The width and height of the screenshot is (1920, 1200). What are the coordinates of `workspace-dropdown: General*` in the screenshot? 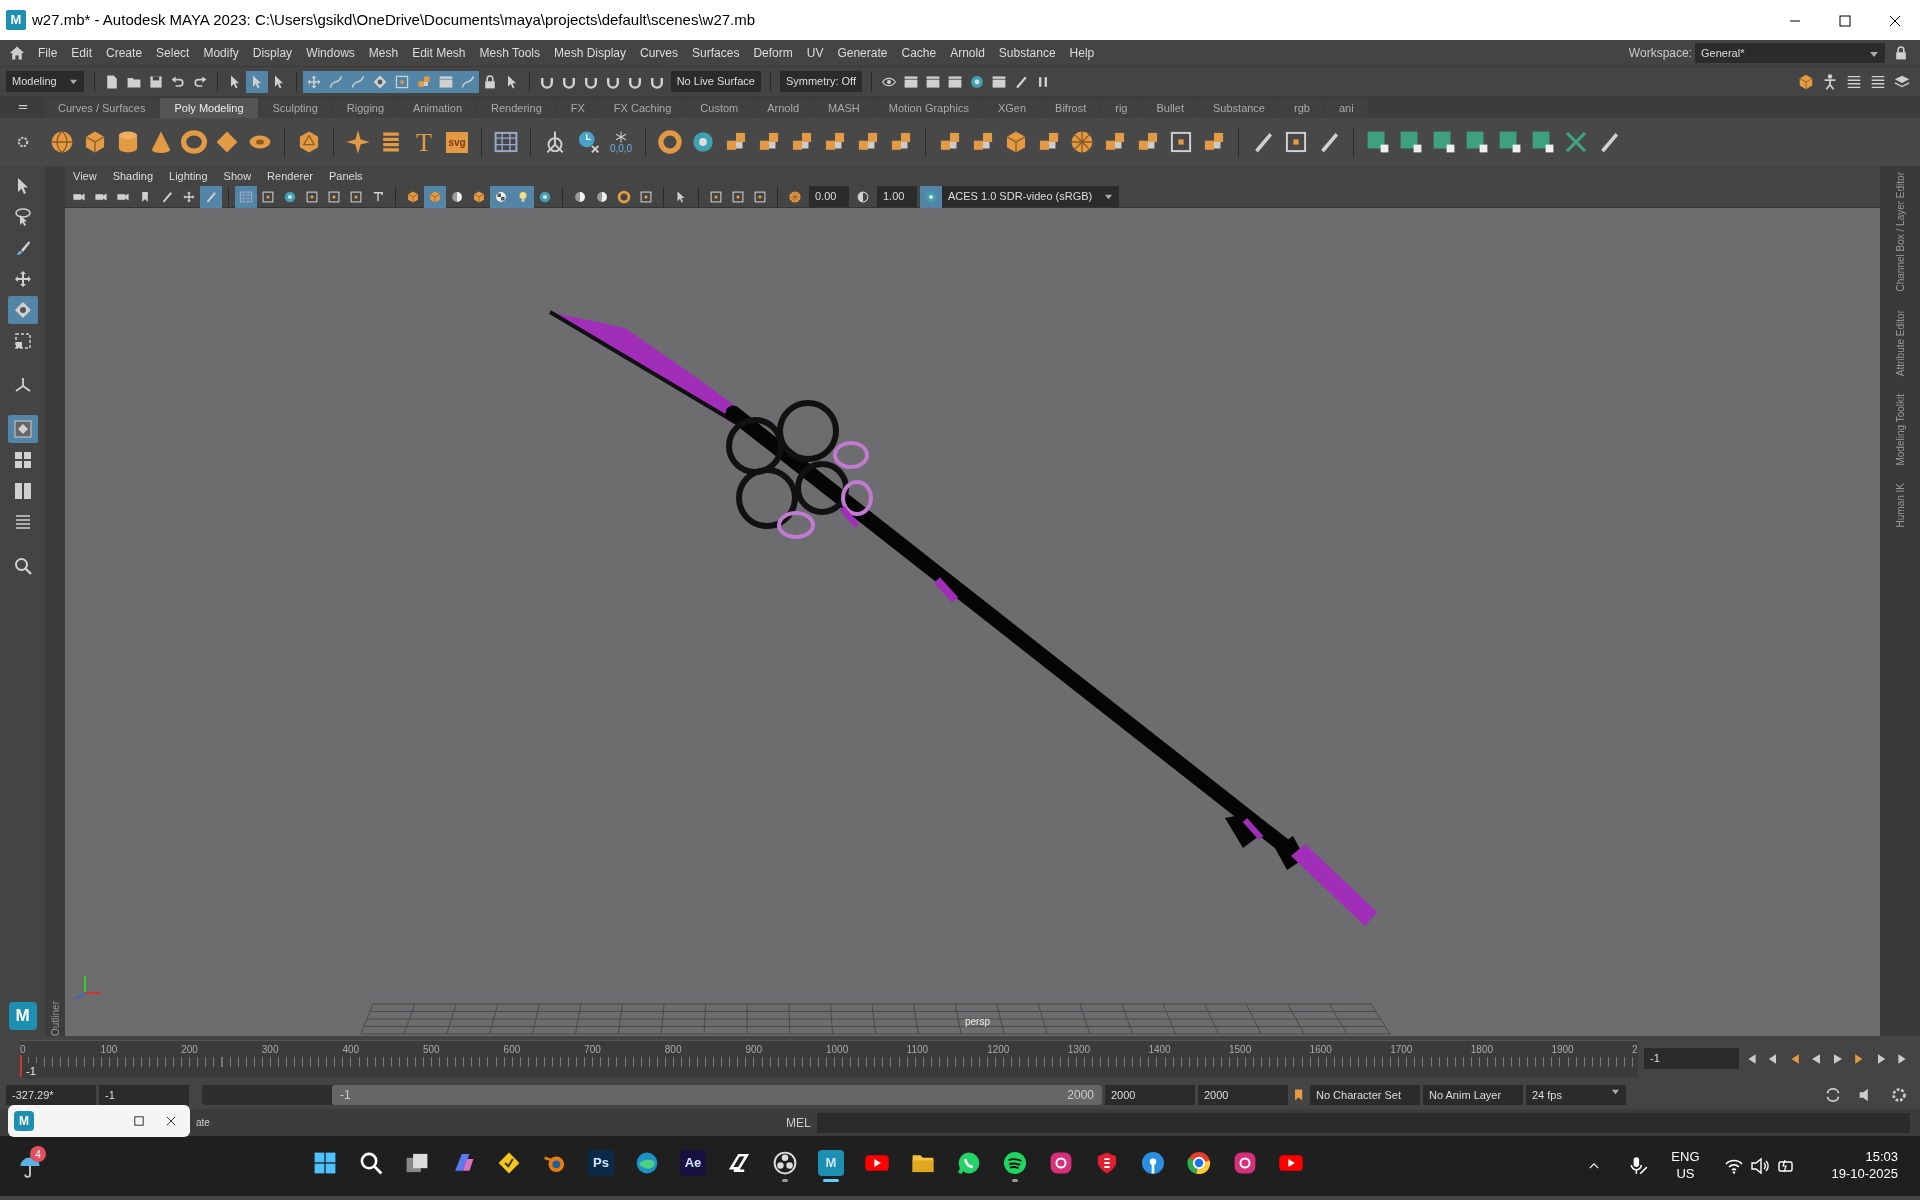 It's located at (1790, 53).